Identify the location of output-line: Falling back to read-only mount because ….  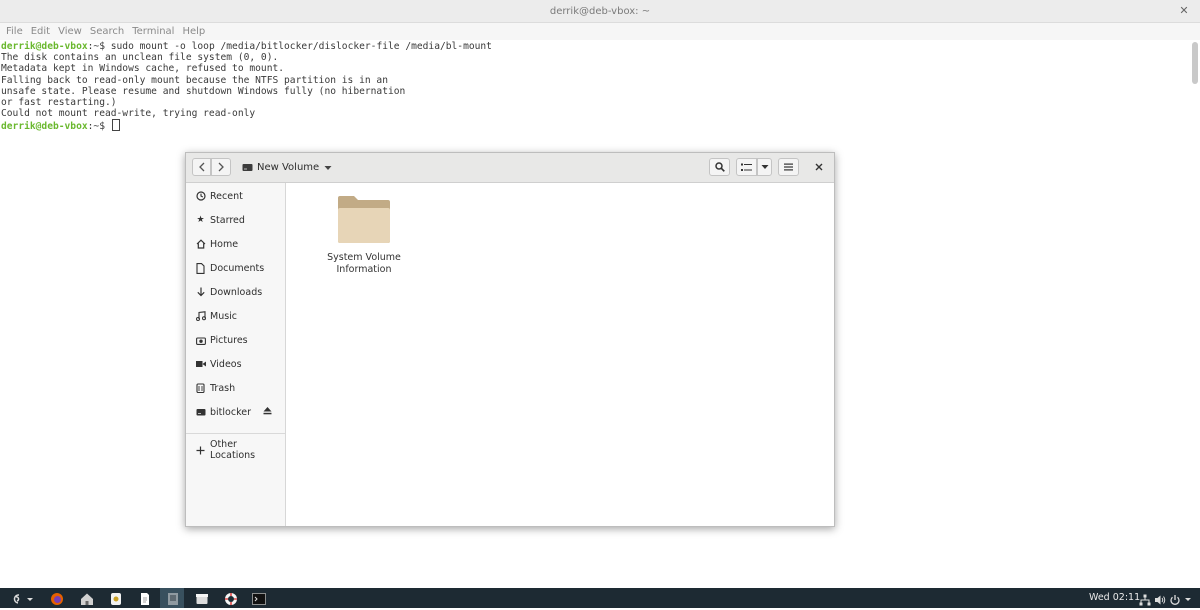
(194, 80).